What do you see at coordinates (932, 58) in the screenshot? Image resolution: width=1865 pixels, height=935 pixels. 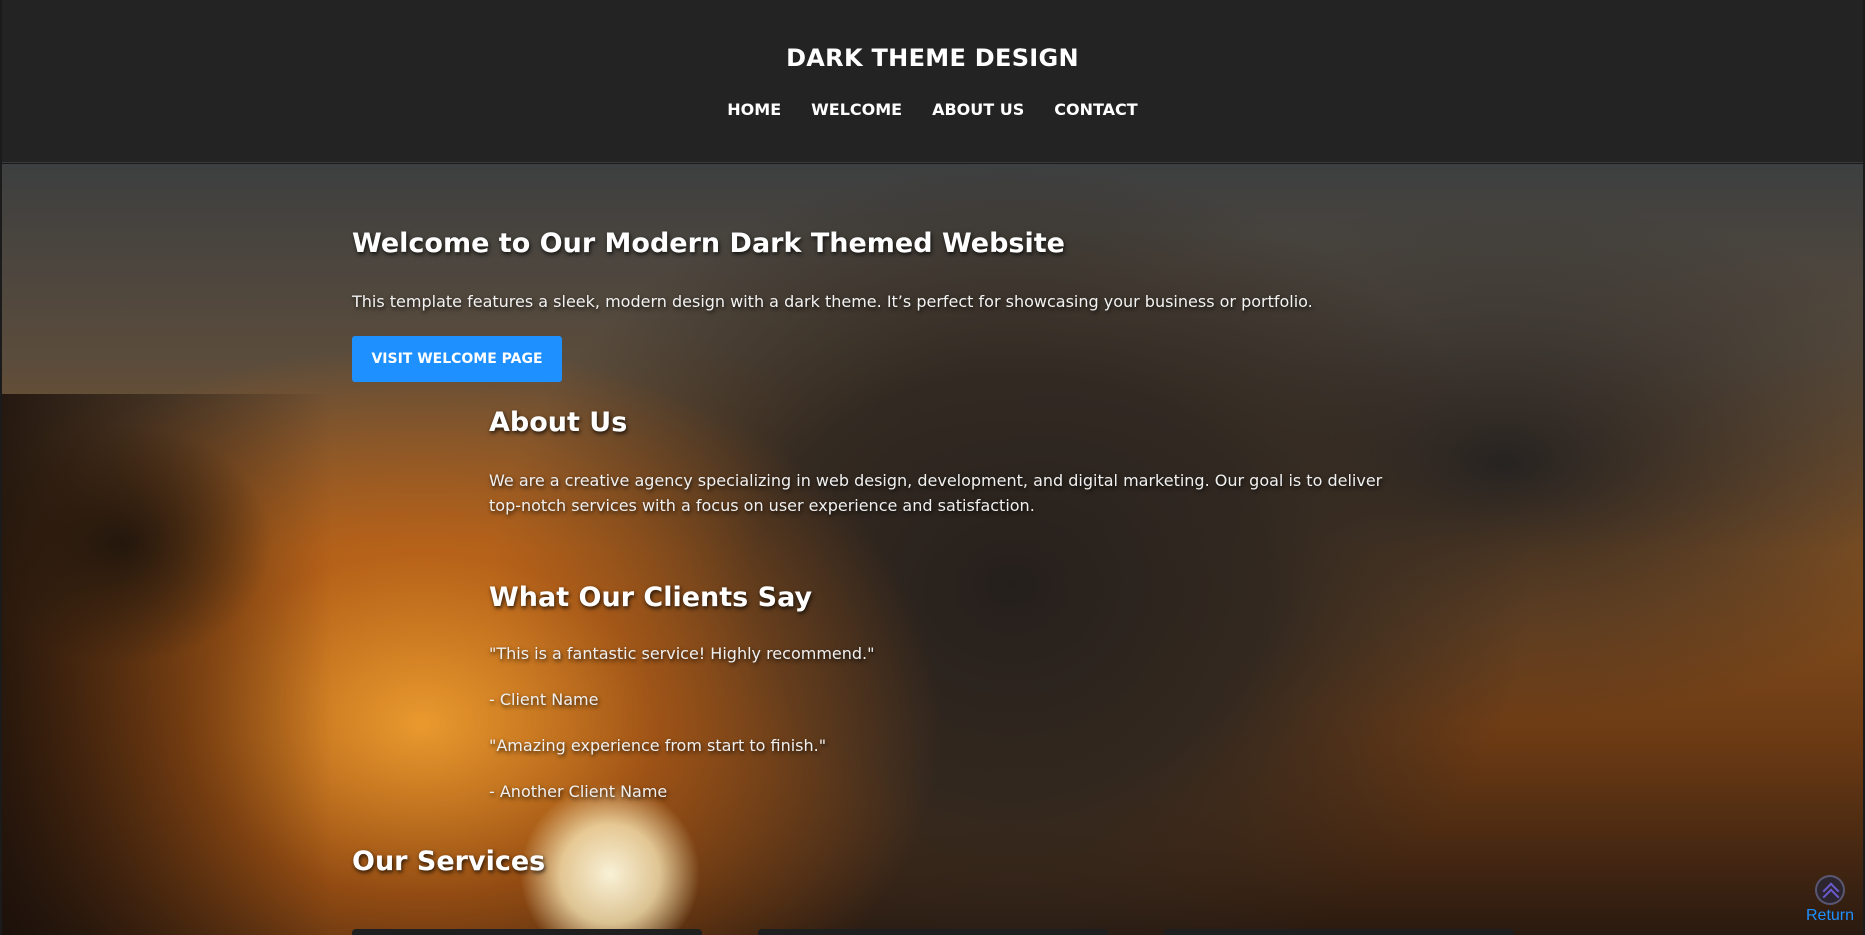 I see `site-title: DARK THEME DESIGN` at bounding box center [932, 58].